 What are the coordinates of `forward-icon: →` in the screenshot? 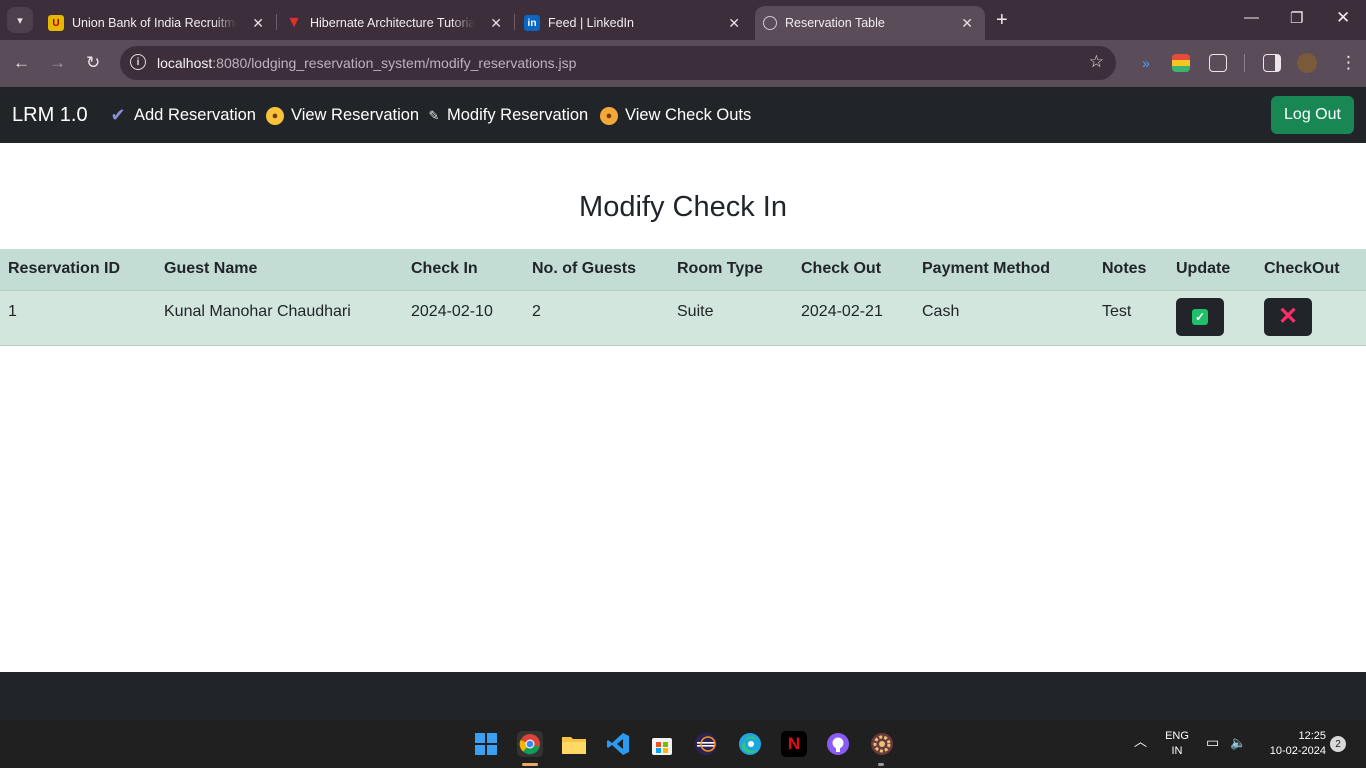 It's located at (57, 63).